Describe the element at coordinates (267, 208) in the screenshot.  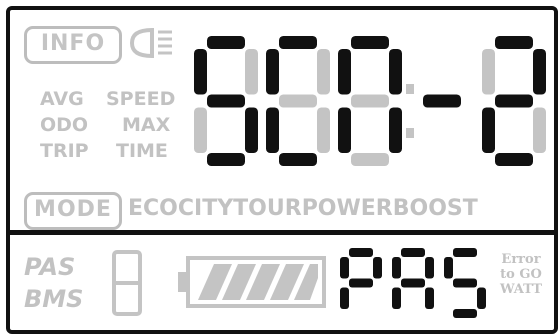
I see `mode-option-tour: TOUR` at that location.